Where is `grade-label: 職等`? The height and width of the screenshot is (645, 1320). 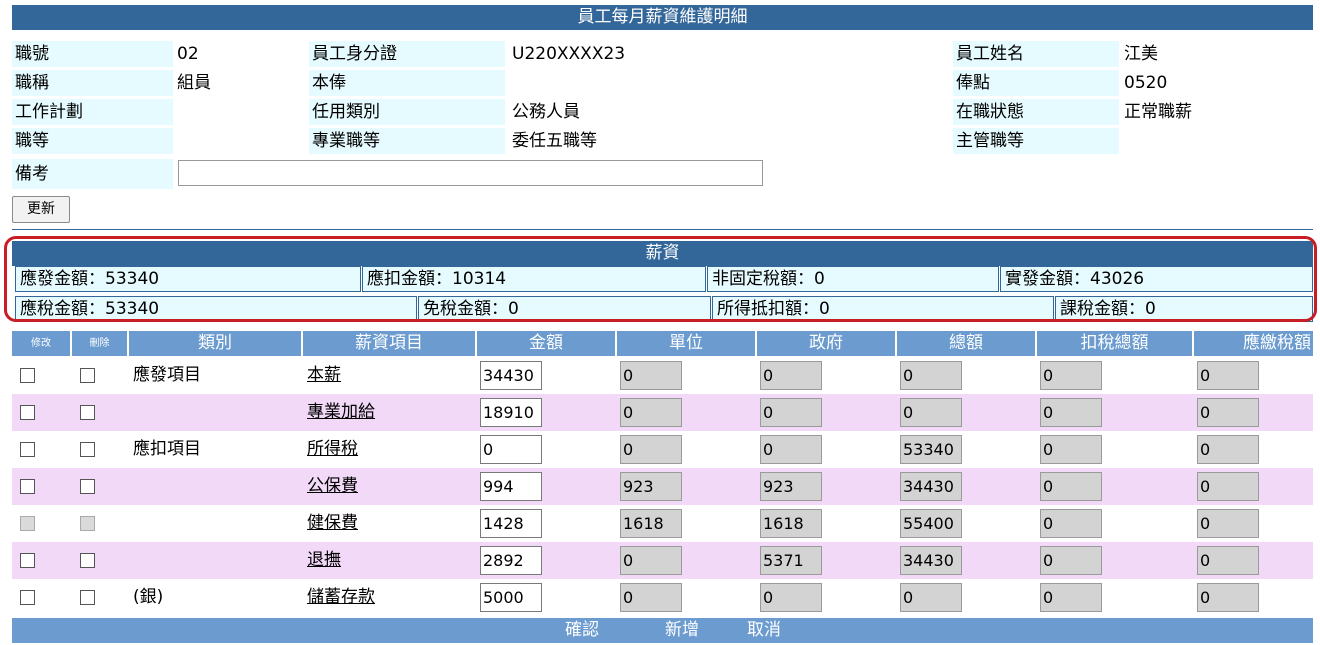 grade-label: 職等 is located at coordinates (92, 141).